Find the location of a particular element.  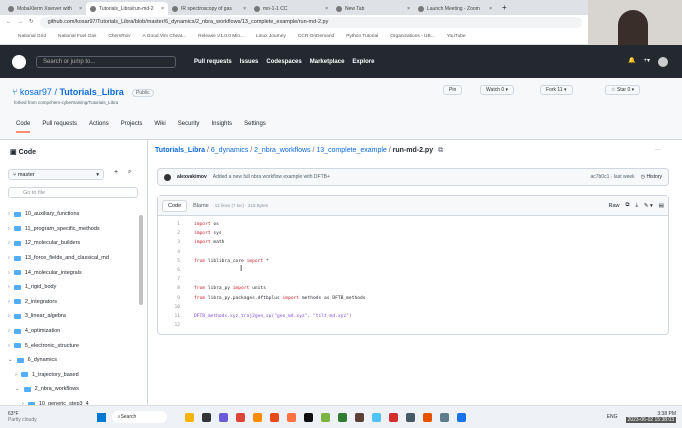

fork-button: Fork 11 ▾ is located at coordinates (556, 90).